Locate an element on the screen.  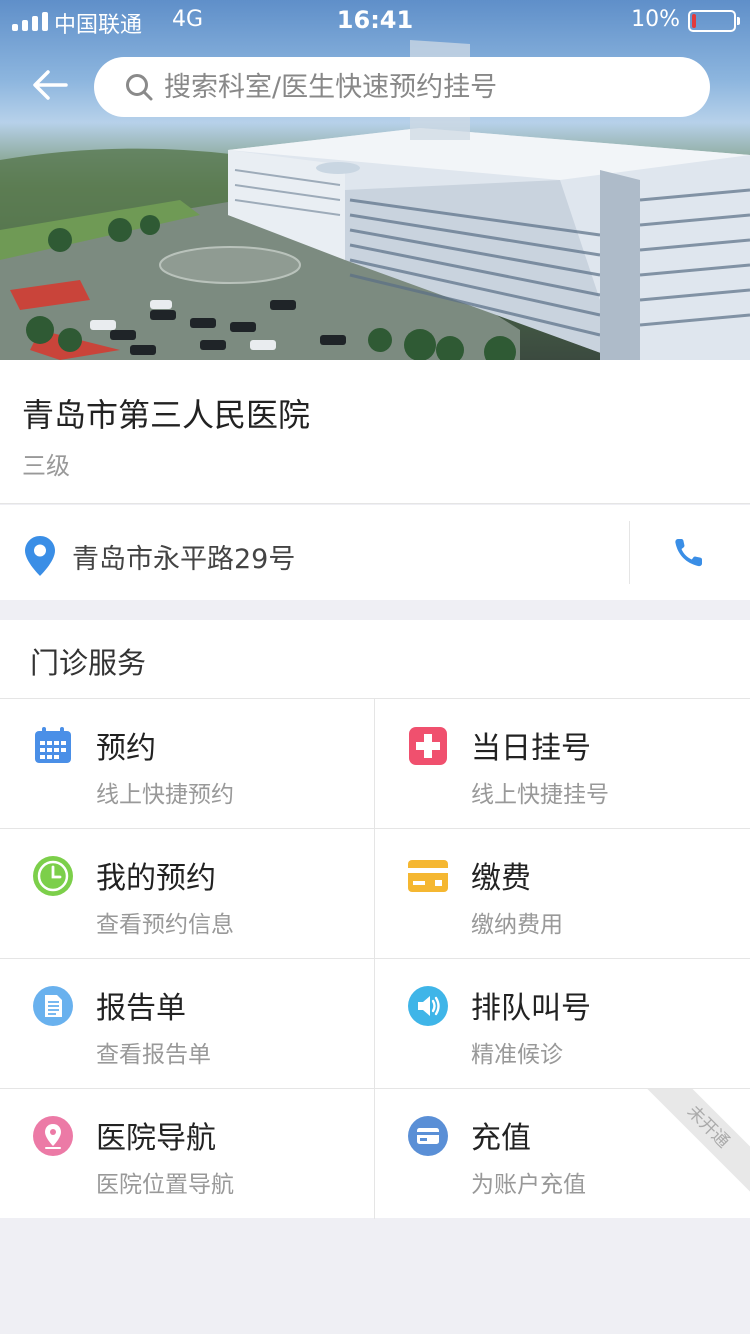
back-button is located at coordinates (51, 85).